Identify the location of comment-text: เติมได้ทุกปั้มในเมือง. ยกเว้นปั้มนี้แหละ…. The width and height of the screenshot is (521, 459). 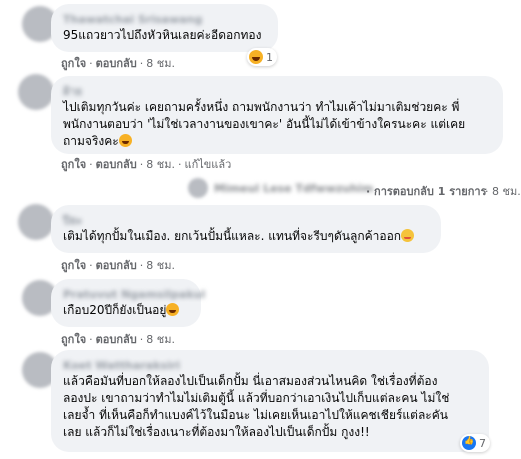
(246, 236).